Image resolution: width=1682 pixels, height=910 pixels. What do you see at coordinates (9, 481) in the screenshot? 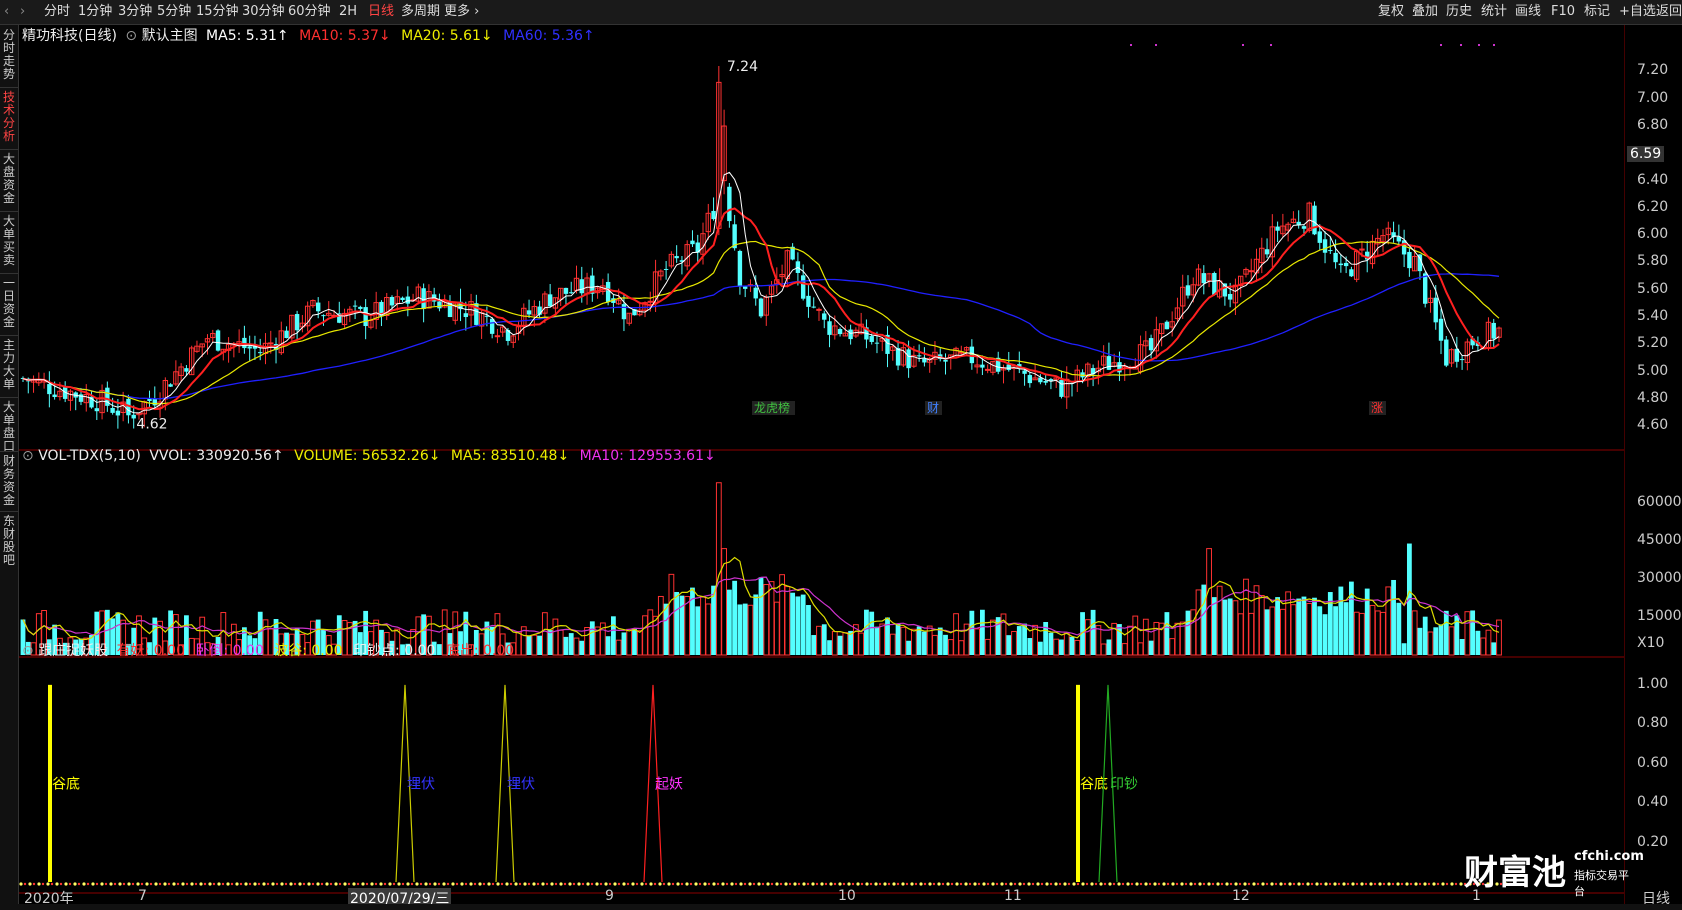
I see `side-tab: 财务资金` at bounding box center [9, 481].